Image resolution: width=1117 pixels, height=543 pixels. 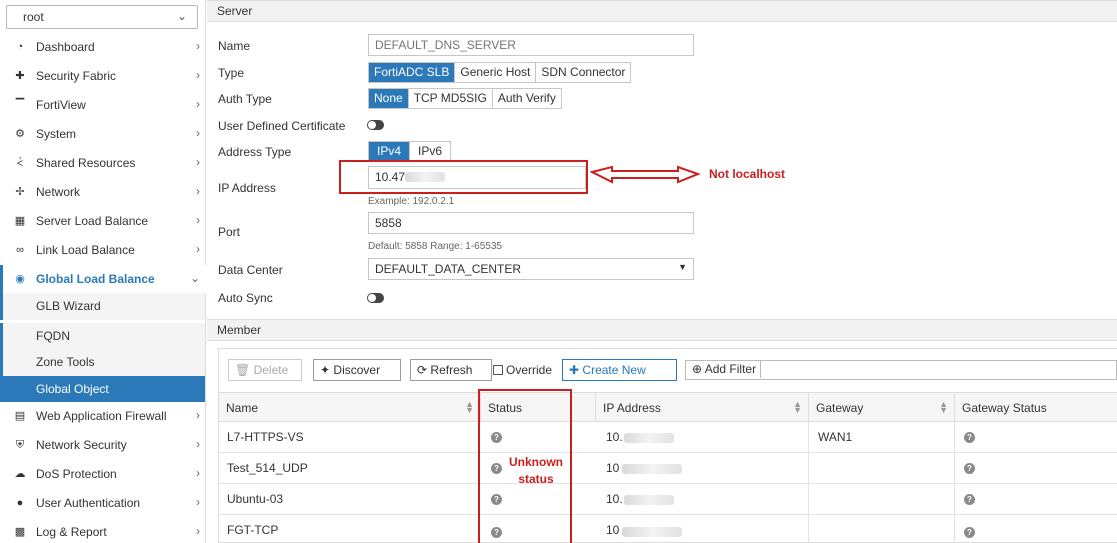 What do you see at coordinates (668, 437) in the screenshot?
I see `table-row: L7-HTTPS-VS ? 10. WAN1 ?` at bounding box center [668, 437].